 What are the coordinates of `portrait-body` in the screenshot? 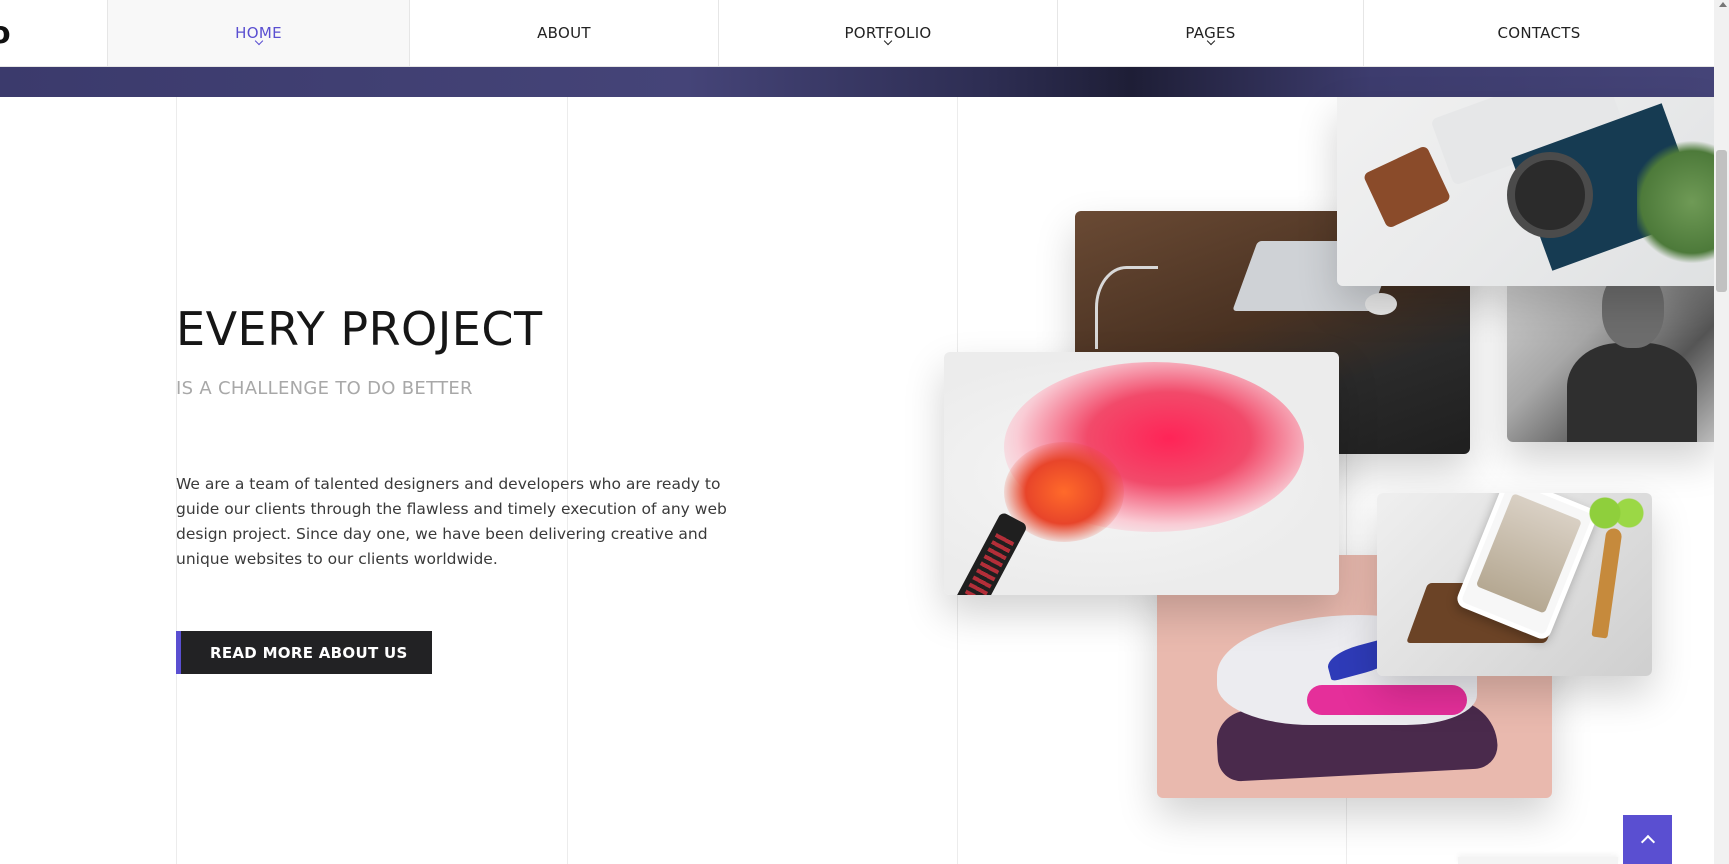 It's located at (1632, 392).